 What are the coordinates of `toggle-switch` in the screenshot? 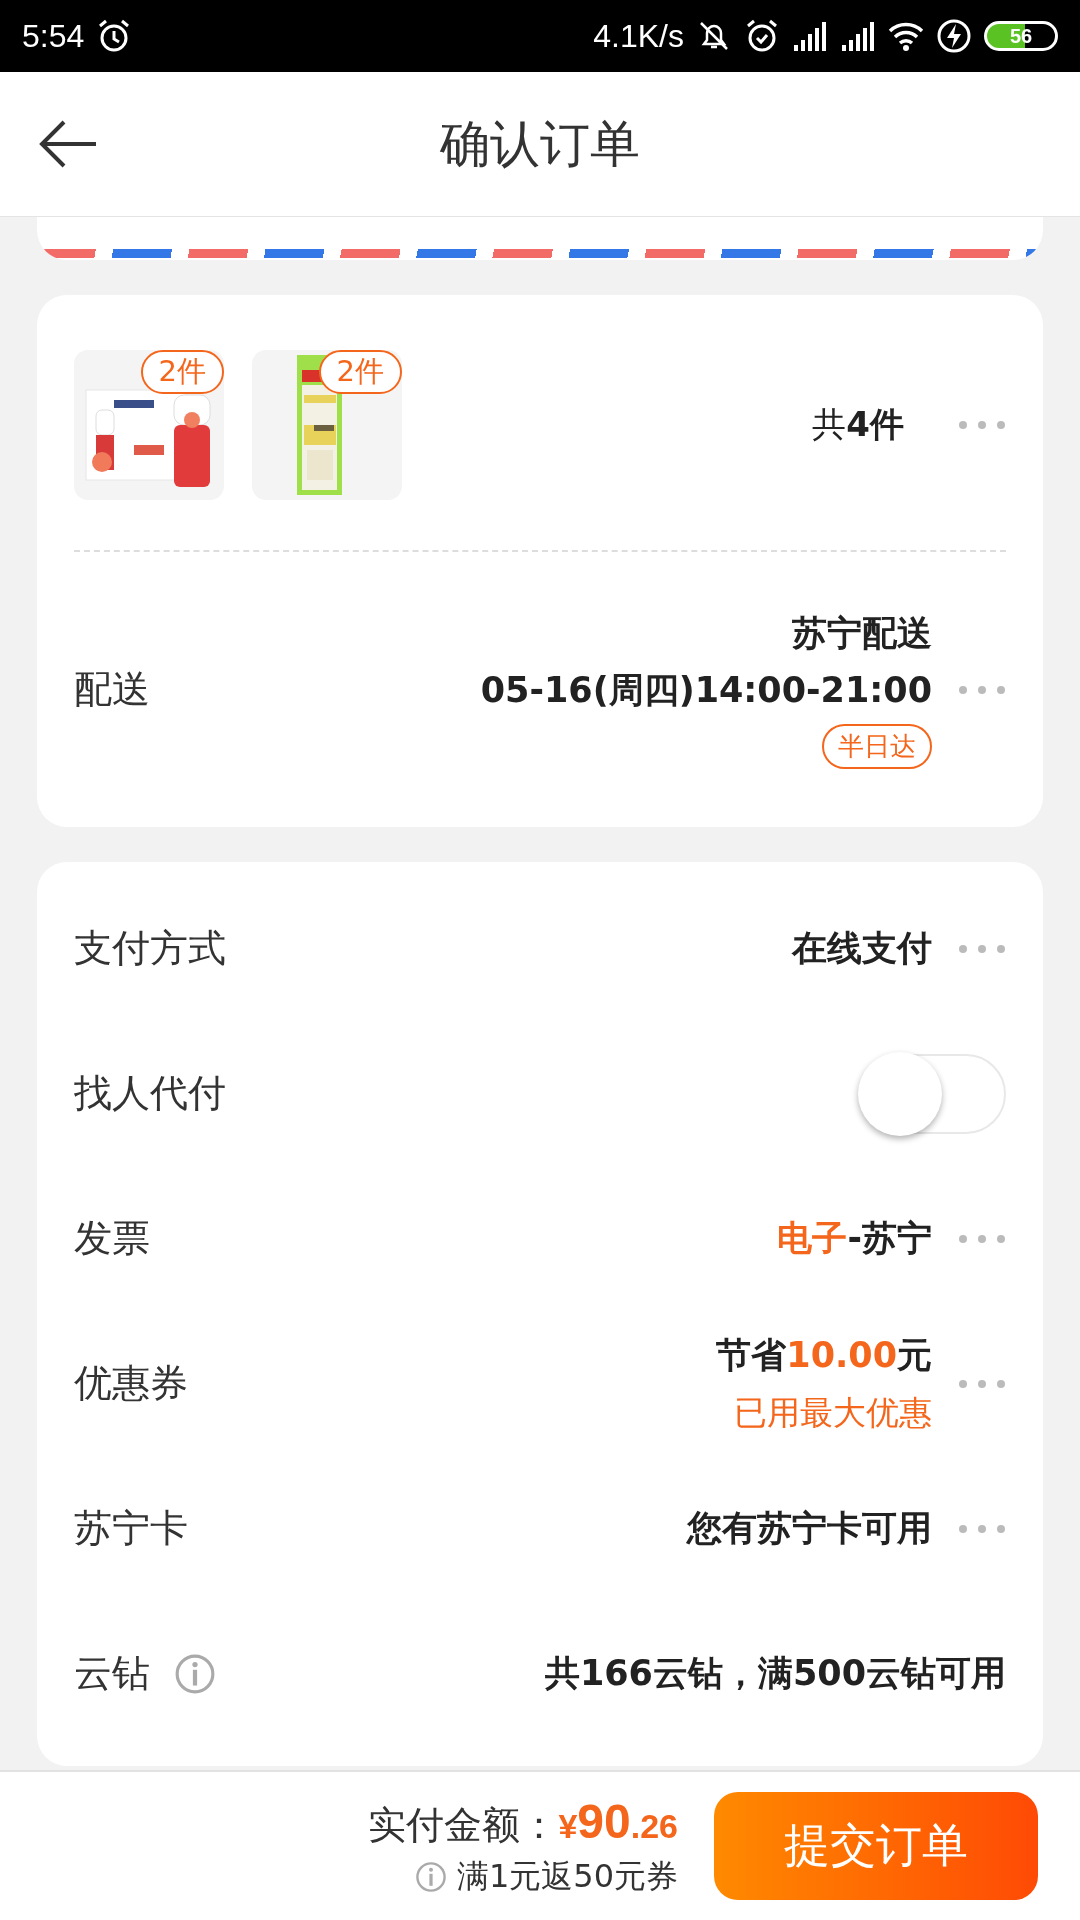 It's located at (933, 1093).